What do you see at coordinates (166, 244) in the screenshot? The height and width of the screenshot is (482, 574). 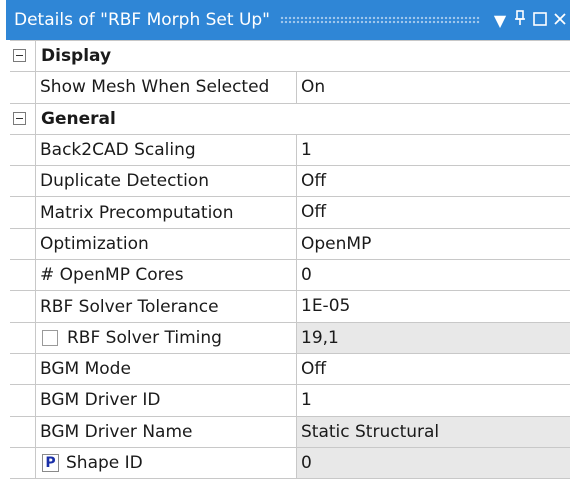 I see `property-name: Optimization` at bounding box center [166, 244].